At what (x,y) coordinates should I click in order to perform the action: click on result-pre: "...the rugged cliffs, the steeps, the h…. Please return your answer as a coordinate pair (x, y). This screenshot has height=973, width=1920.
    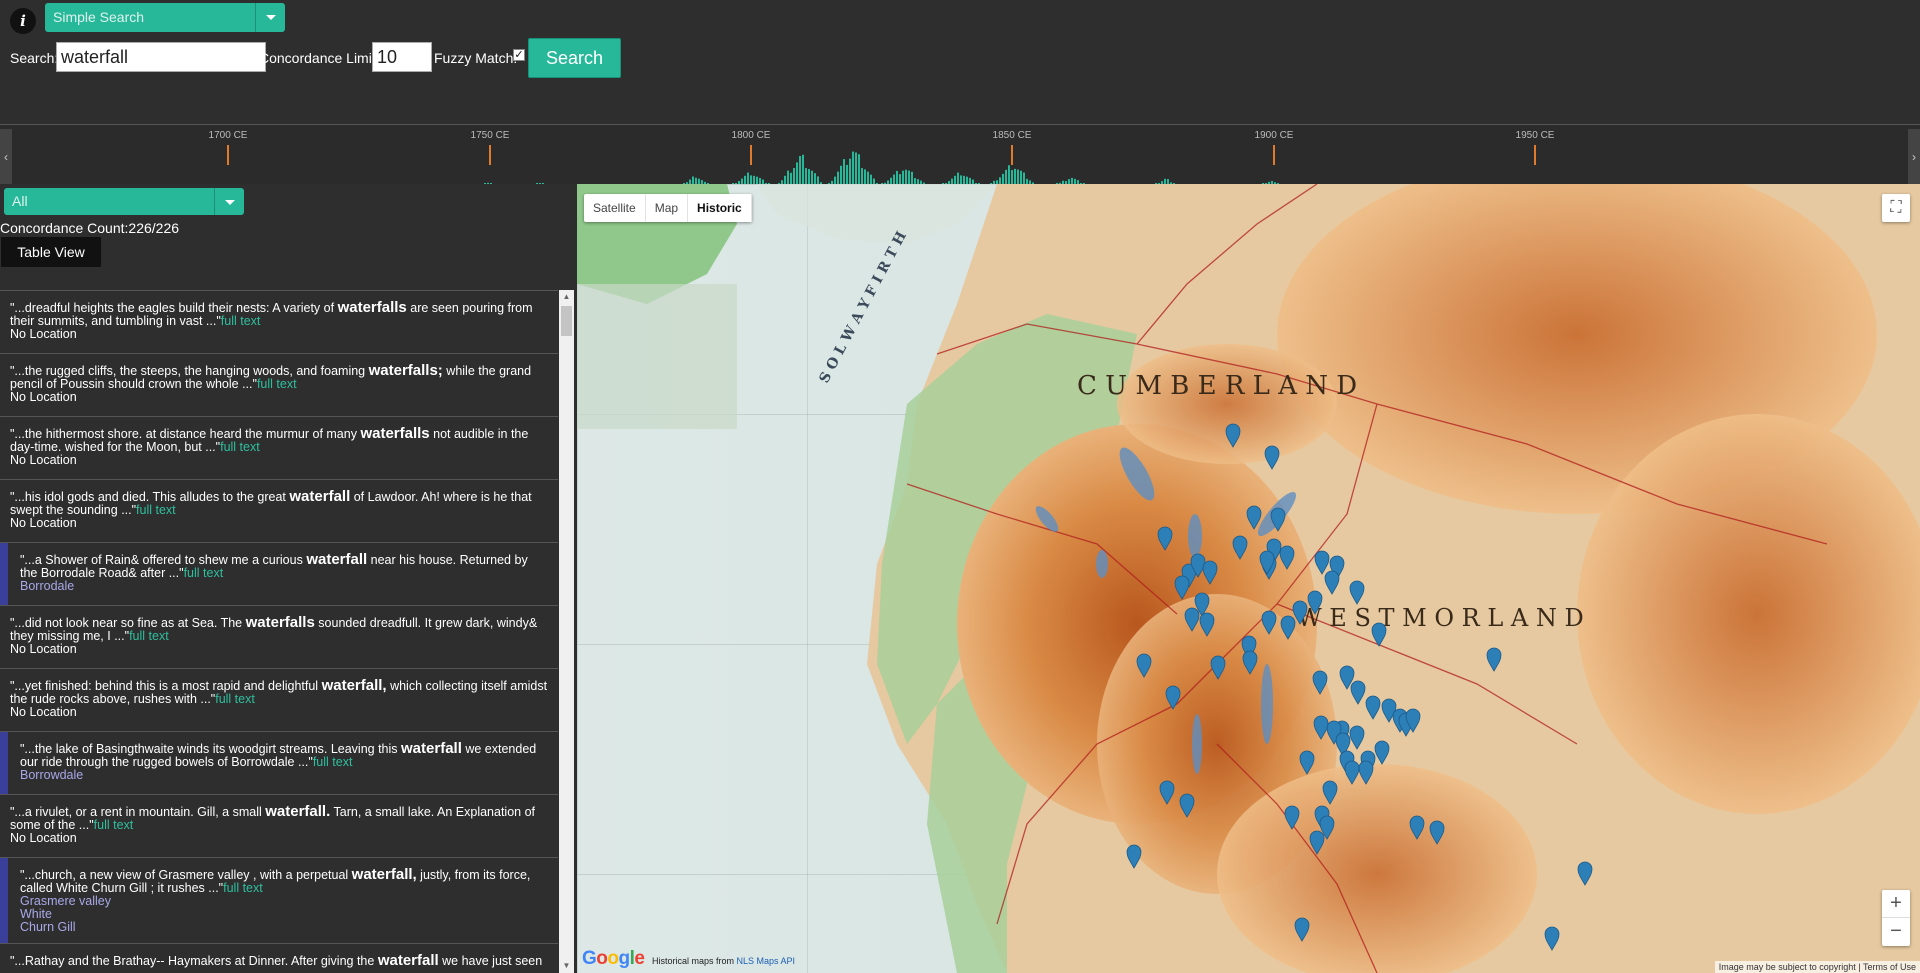
    Looking at the image, I should click on (189, 371).